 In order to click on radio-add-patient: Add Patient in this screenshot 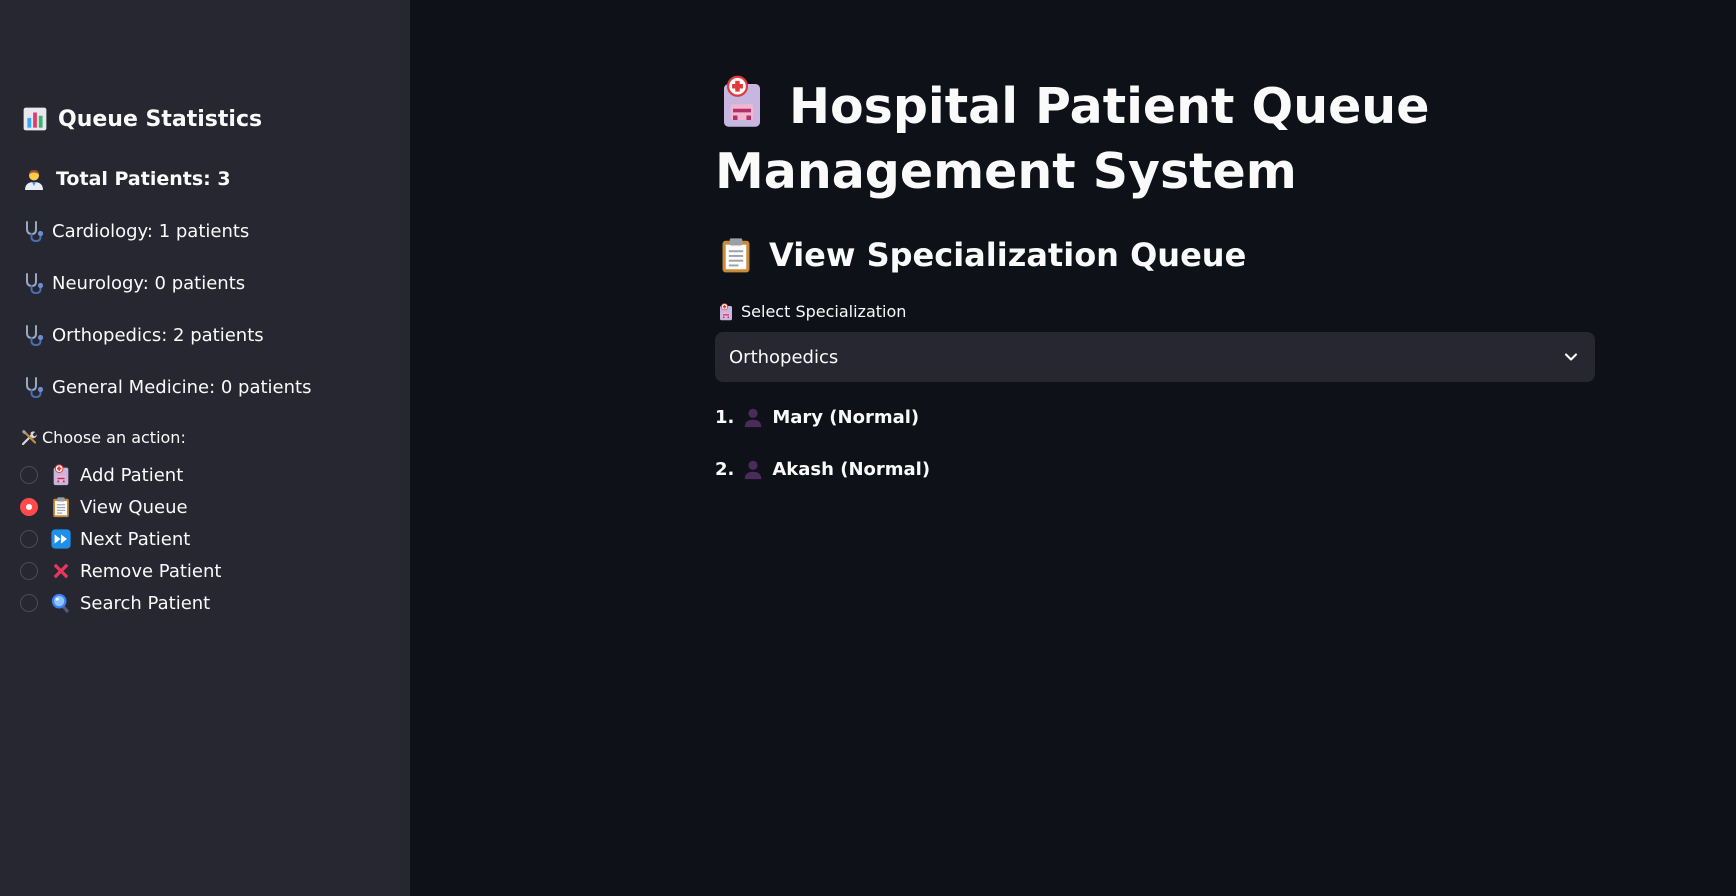, I will do `click(101, 475)`.